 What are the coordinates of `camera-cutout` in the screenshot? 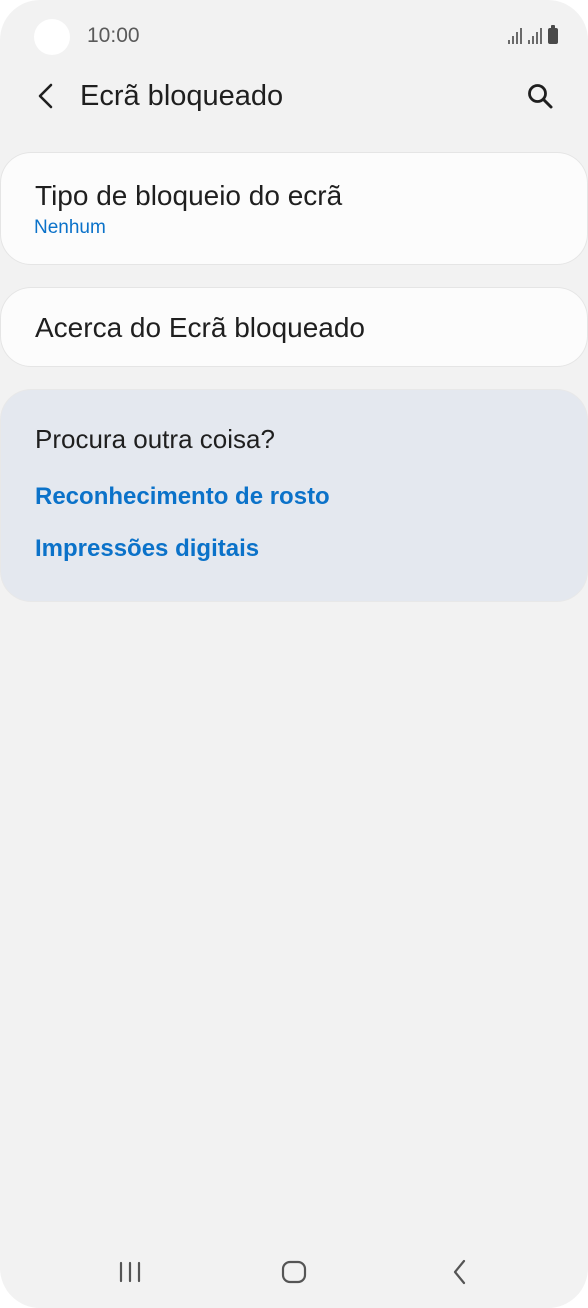 It's located at (52, 37).